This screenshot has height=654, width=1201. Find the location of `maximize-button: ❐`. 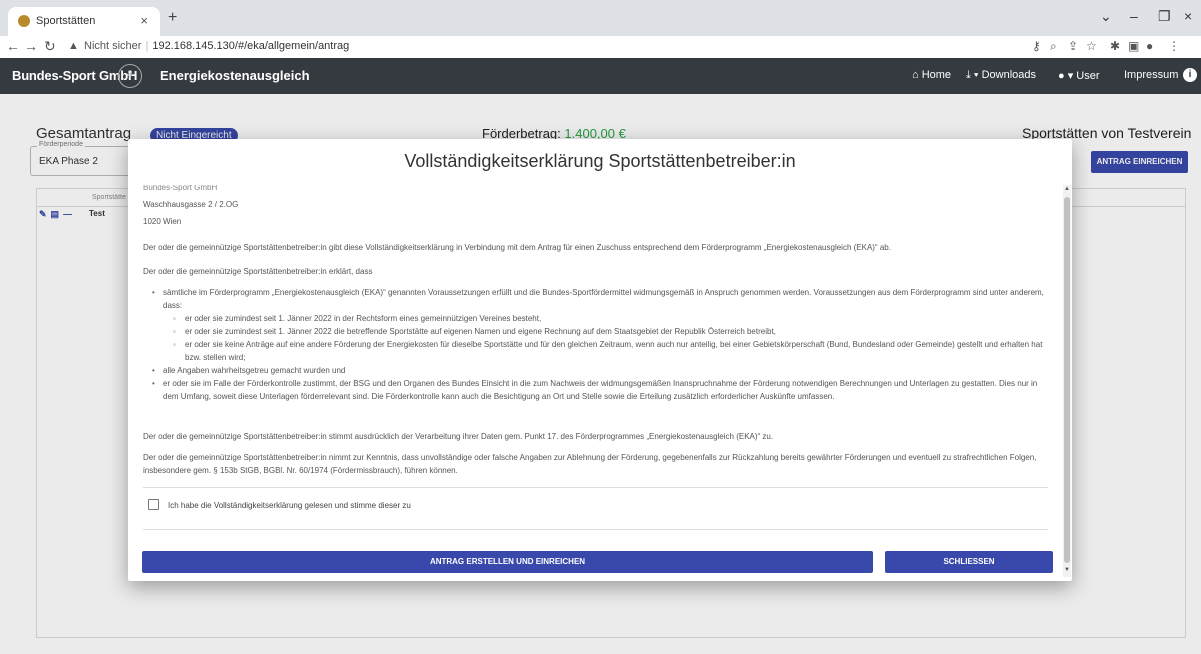

maximize-button: ❐ is located at coordinates (1164, 16).